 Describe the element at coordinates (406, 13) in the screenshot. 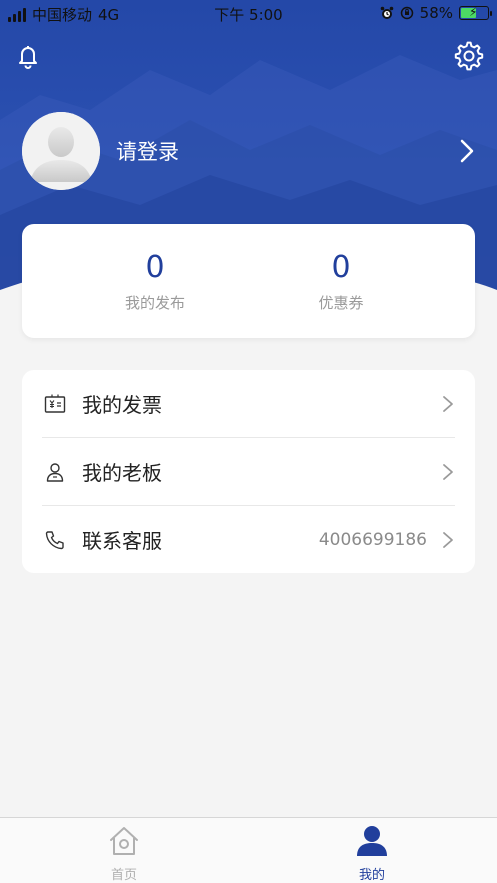

I see `orientation-lock-icon` at that location.